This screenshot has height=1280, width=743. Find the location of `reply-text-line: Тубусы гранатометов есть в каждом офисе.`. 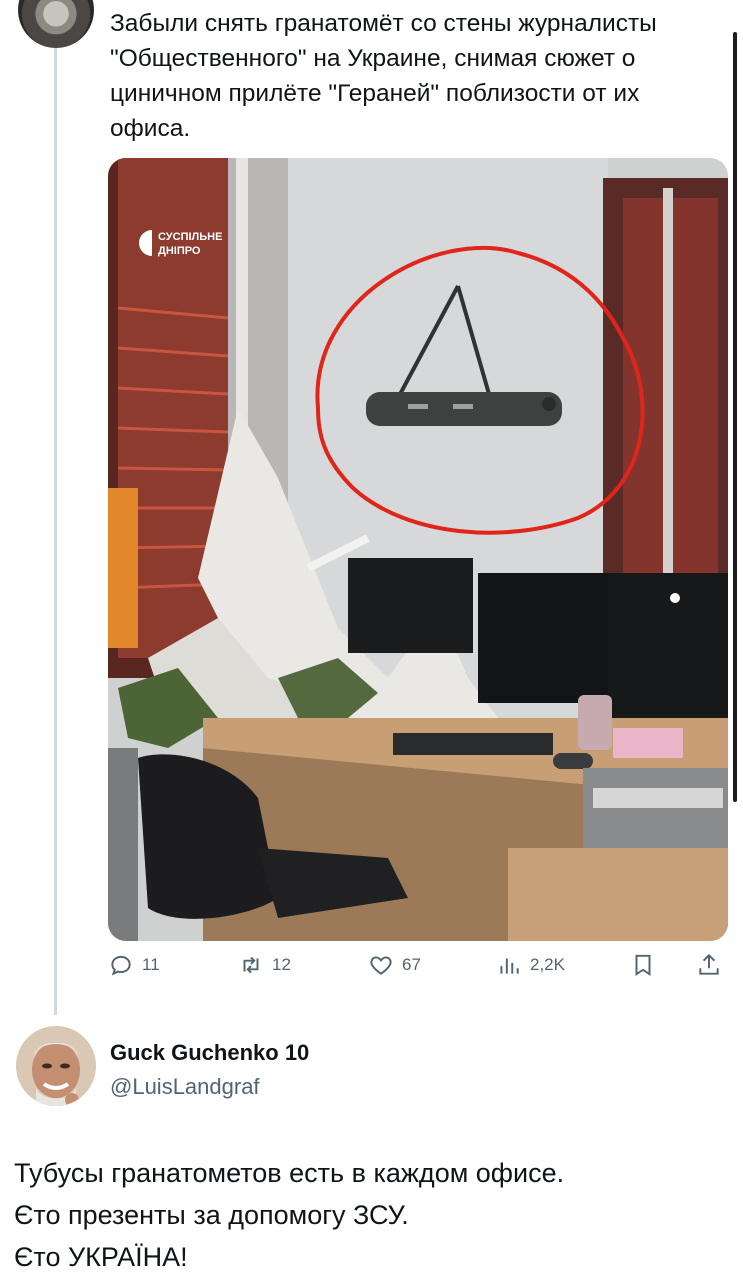

reply-text-line: Тубусы гранатометов есть в каждом офисе. is located at coordinates (289, 1173).